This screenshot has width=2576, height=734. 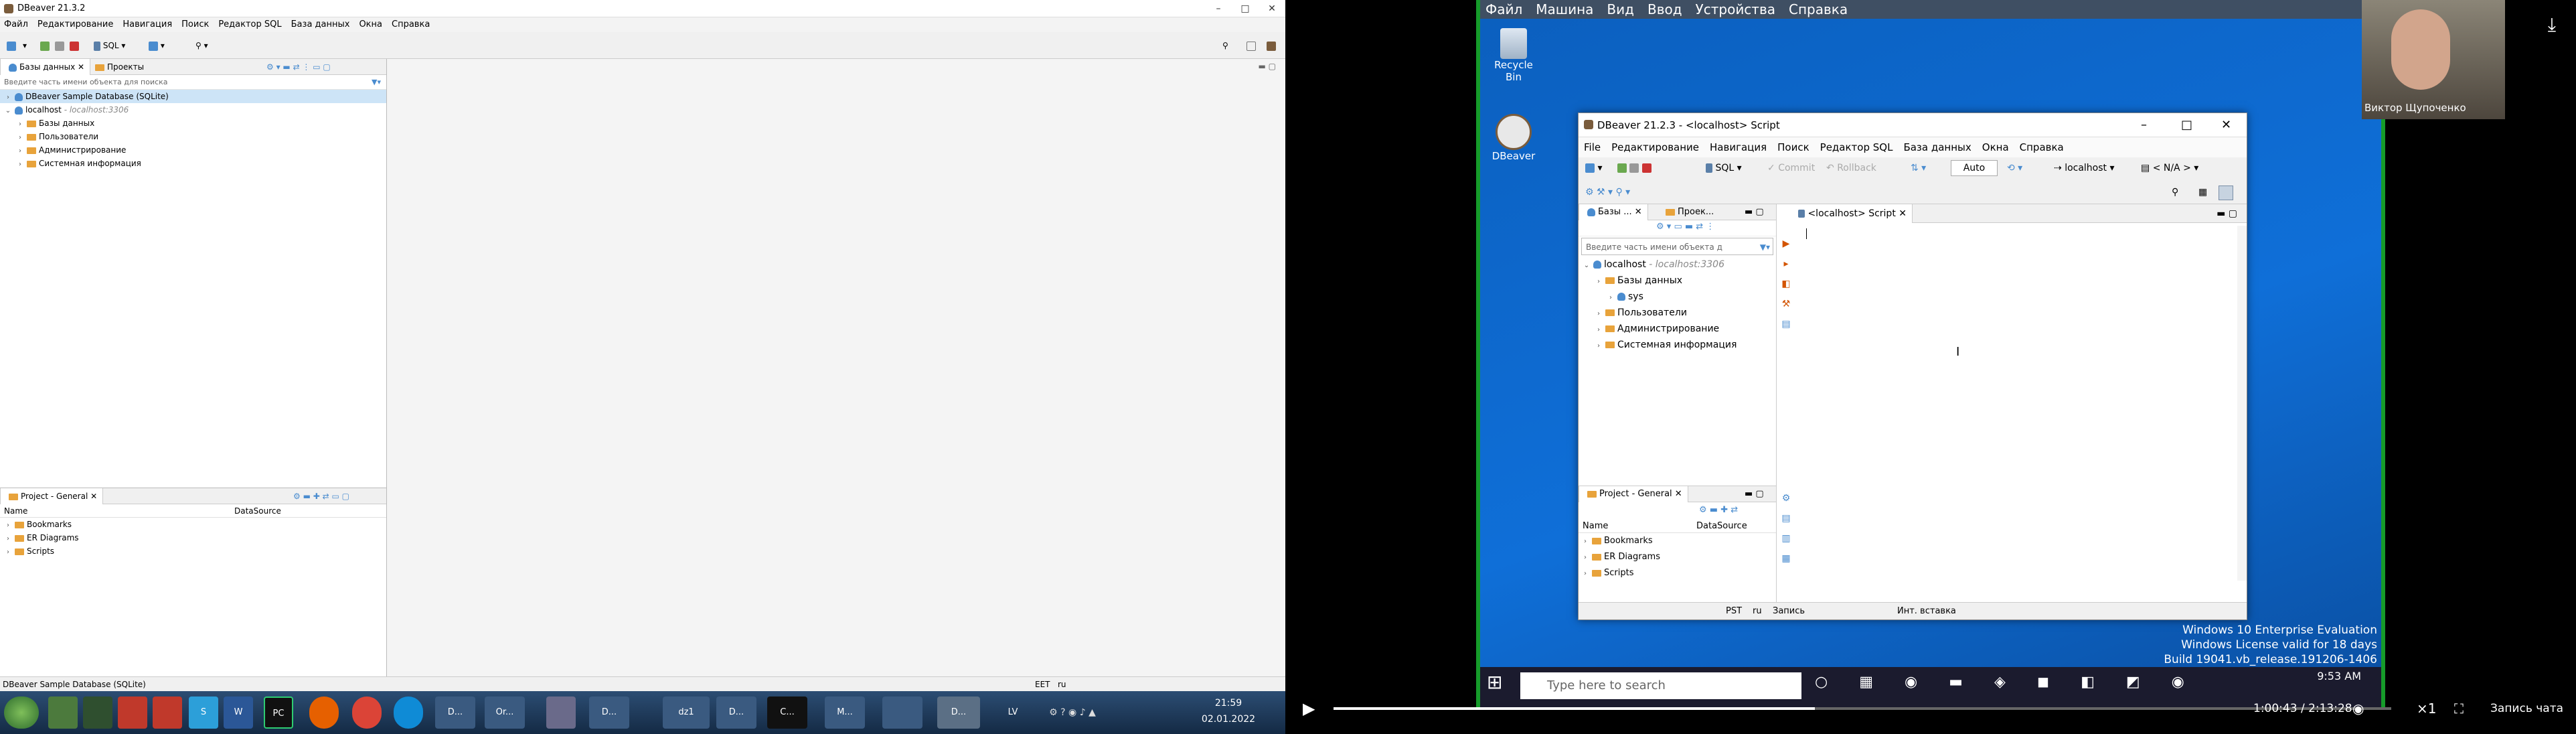 I want to click on perspective-icon, so click(x=1251, y=45).